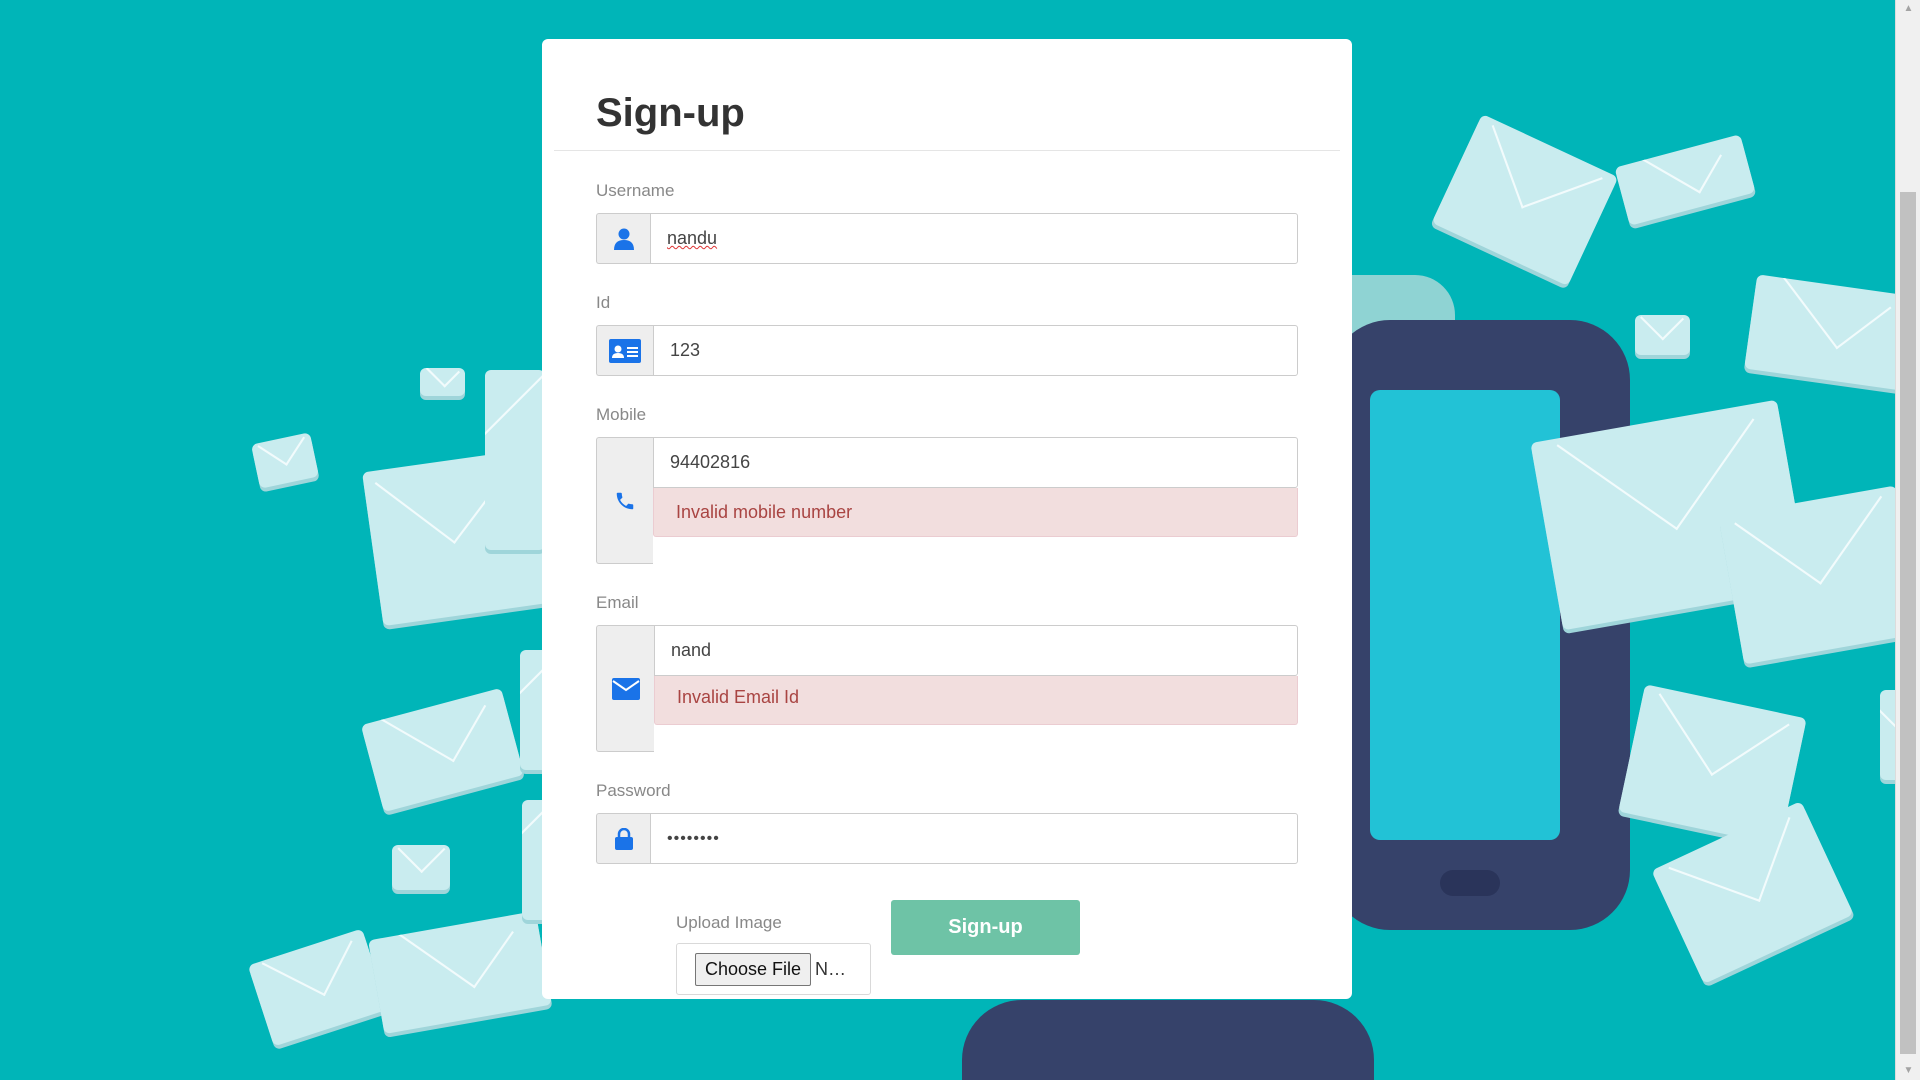  I want to click on email-label: Email, so click(617, 602).